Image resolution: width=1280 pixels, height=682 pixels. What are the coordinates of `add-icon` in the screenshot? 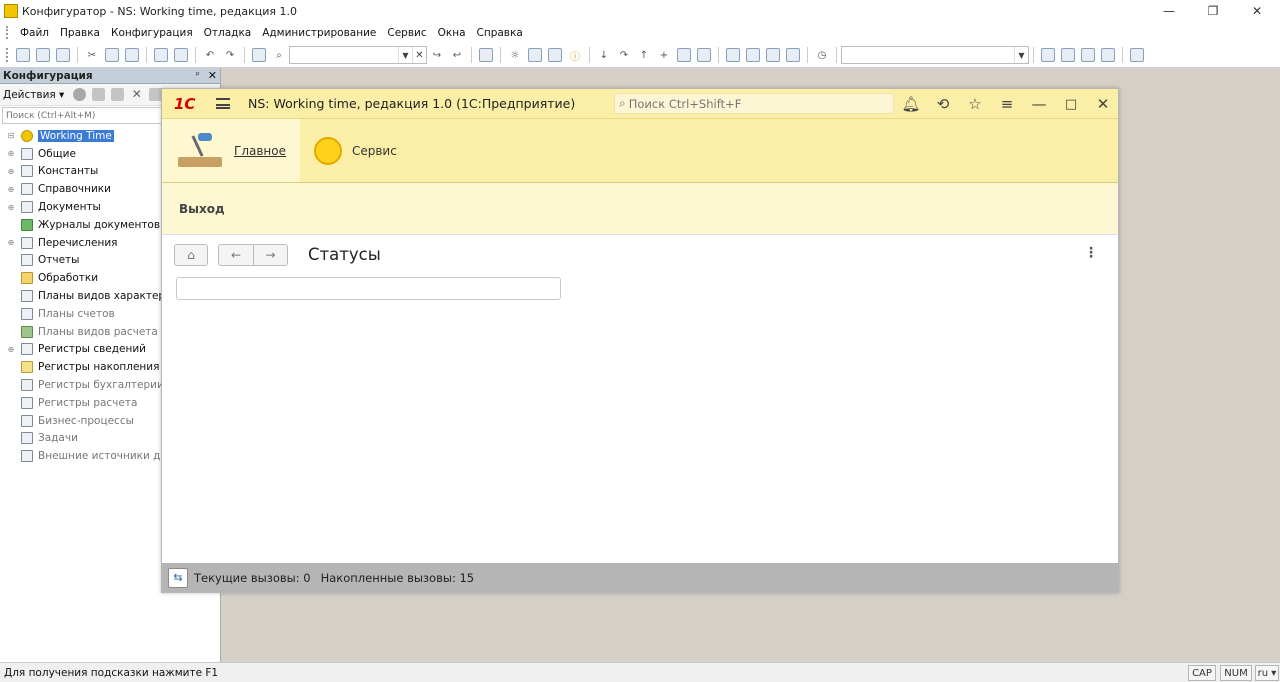 It's located at (80, 94).